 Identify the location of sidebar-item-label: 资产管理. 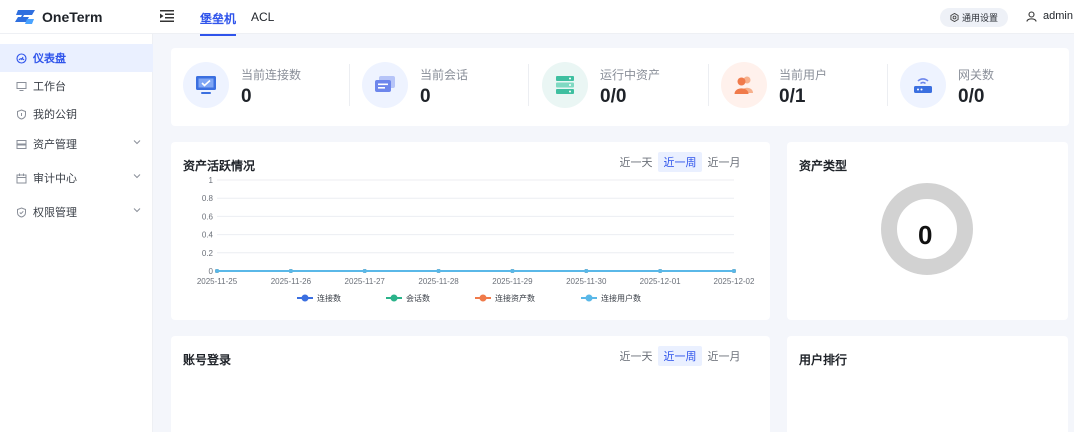
(55, 145).